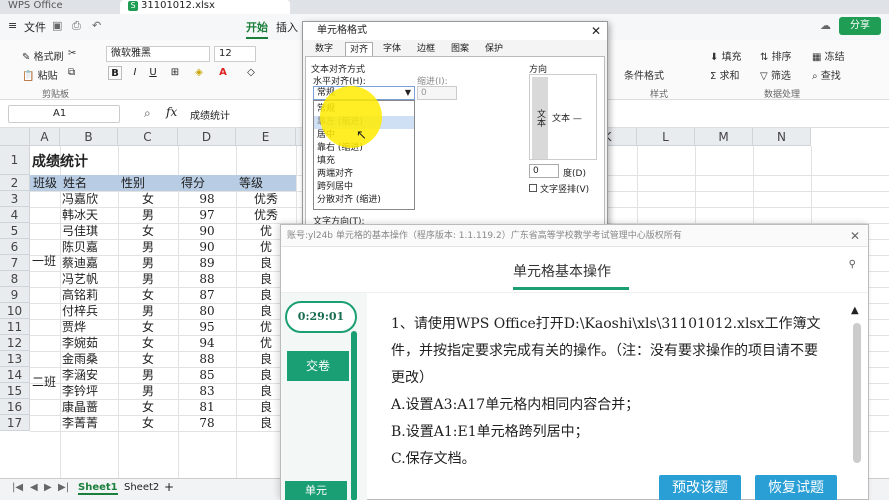 The height and width of the screenshot is (500, 889). What do you see at coordinates (700, 487) in the screenshot?
I see `reset-question-button: 预改该题` at bounding box center [700, 487].